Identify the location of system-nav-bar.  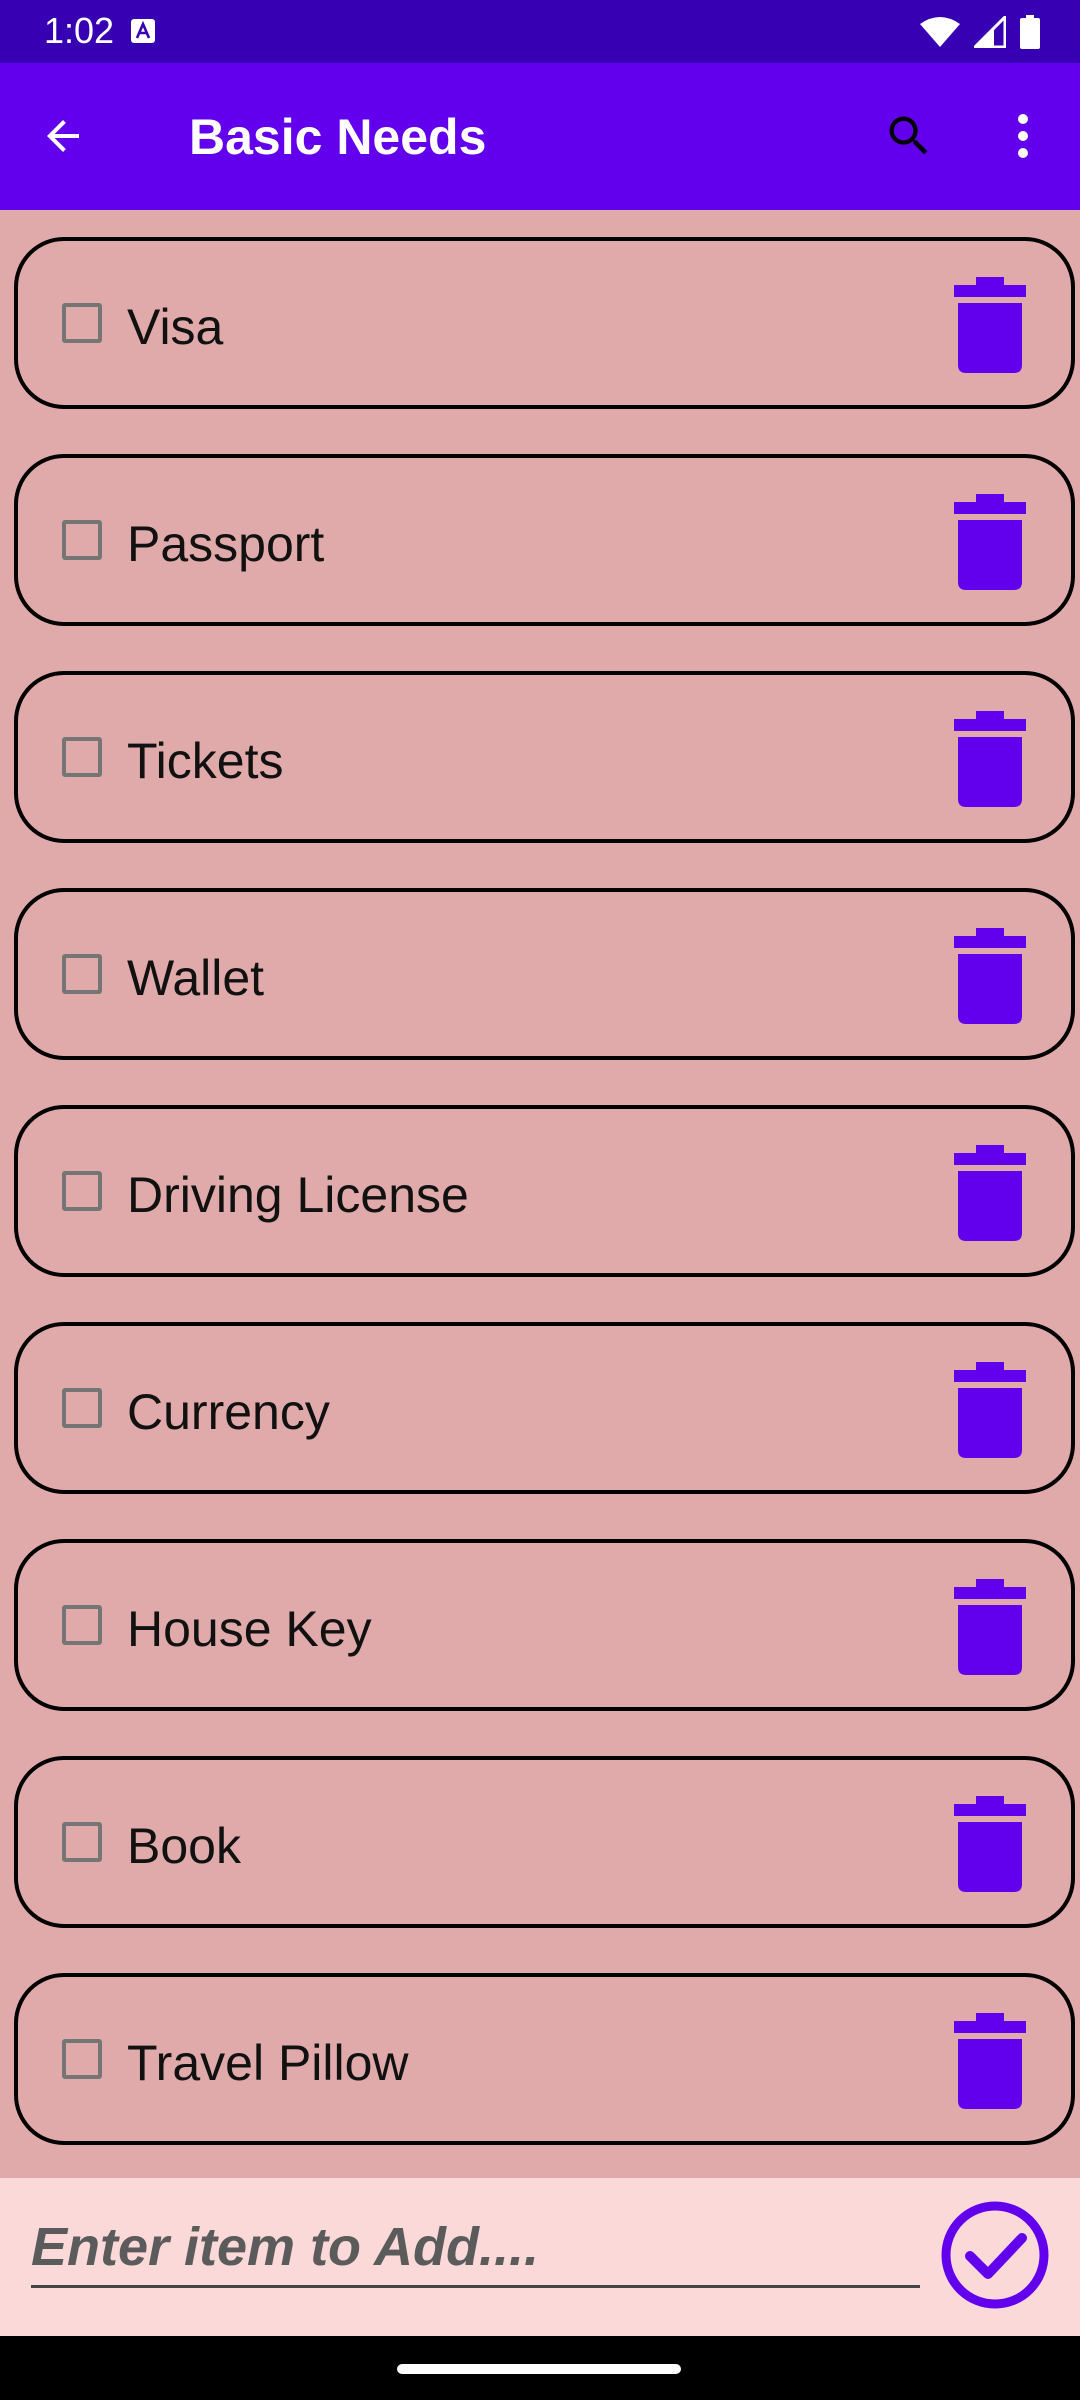
(540, 2368).